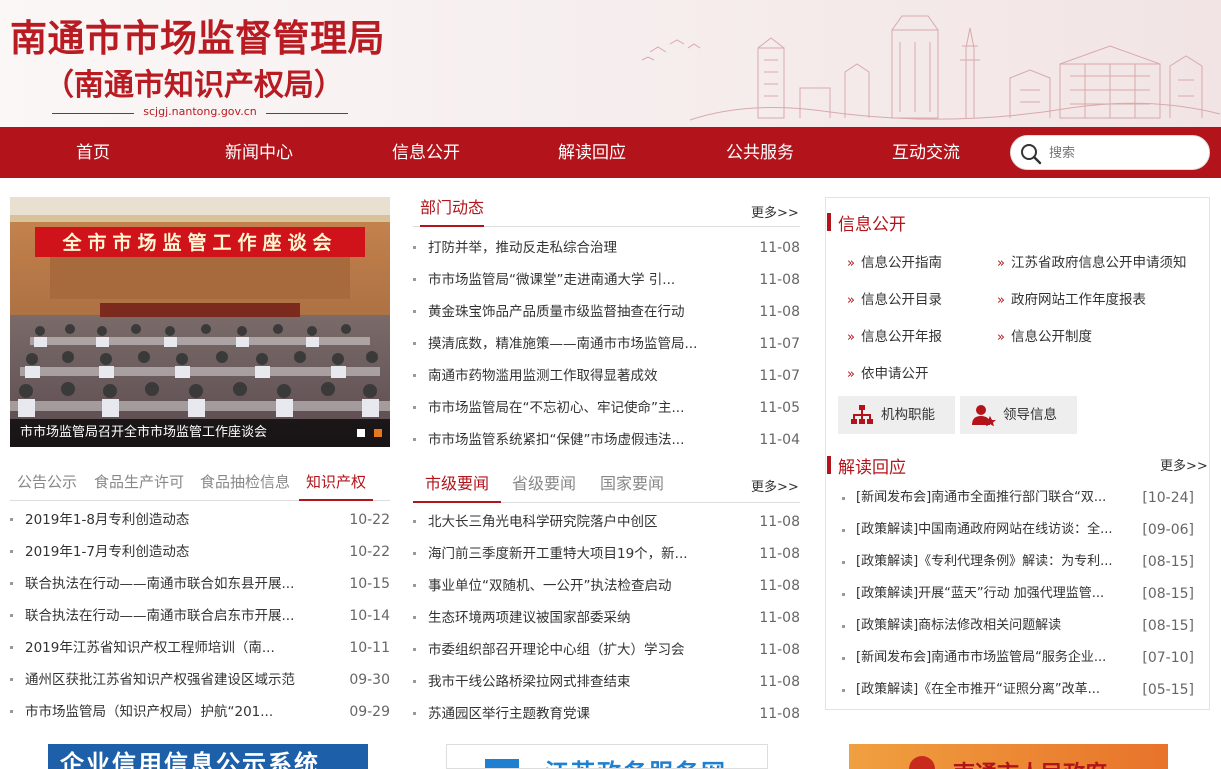  What do you see at coordinates (607, 756) in the screenshot?
I see `banner-jiangsu-gov-service: 江苏政务服务网` at bounding box center [607, 756].